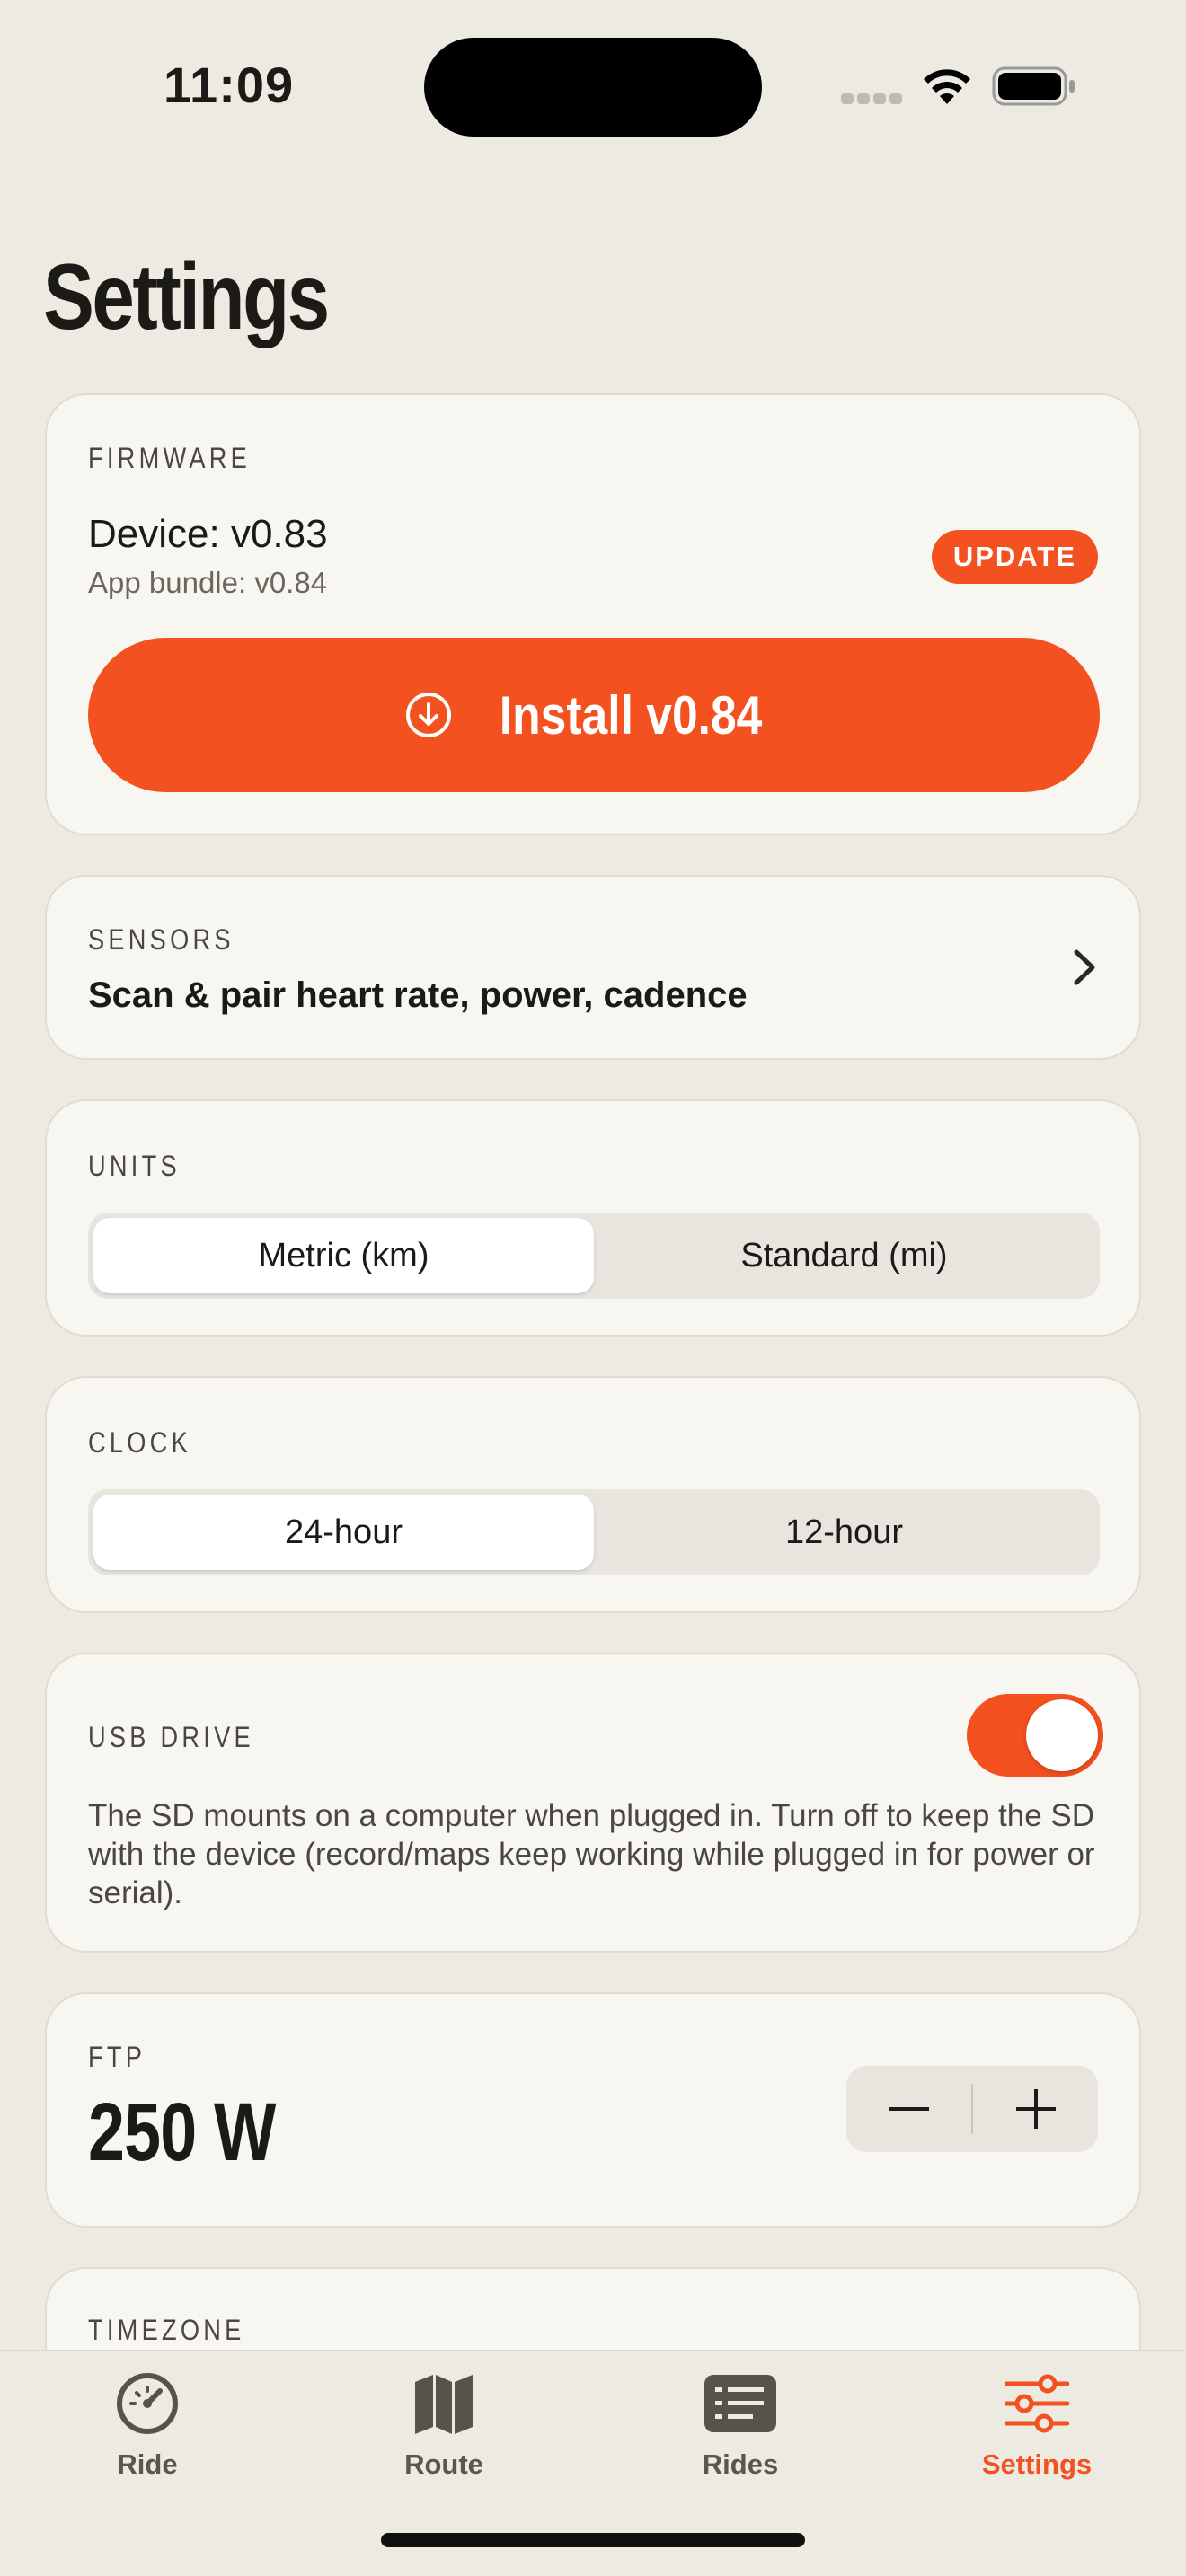 The image size is (1186, 2576). I want to click on bundle-version: App bundle: v0.84, so click(208, 582).